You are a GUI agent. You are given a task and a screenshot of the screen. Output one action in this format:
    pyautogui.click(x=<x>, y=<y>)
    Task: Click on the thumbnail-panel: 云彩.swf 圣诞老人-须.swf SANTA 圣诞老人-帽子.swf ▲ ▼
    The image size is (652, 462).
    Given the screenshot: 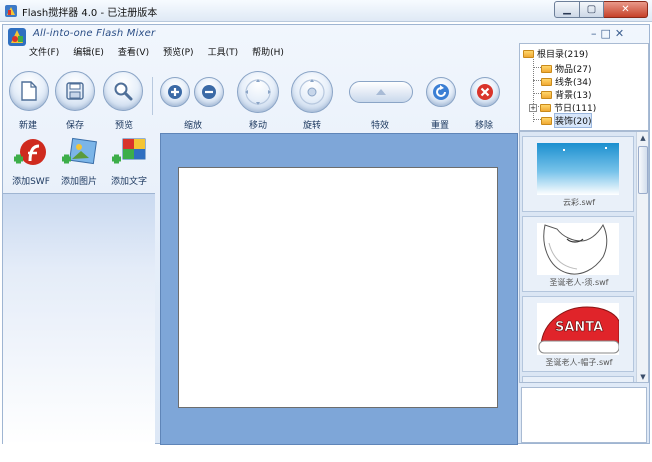 What is the action you would take?
    pyautogui.click(x=584, y=257)
    